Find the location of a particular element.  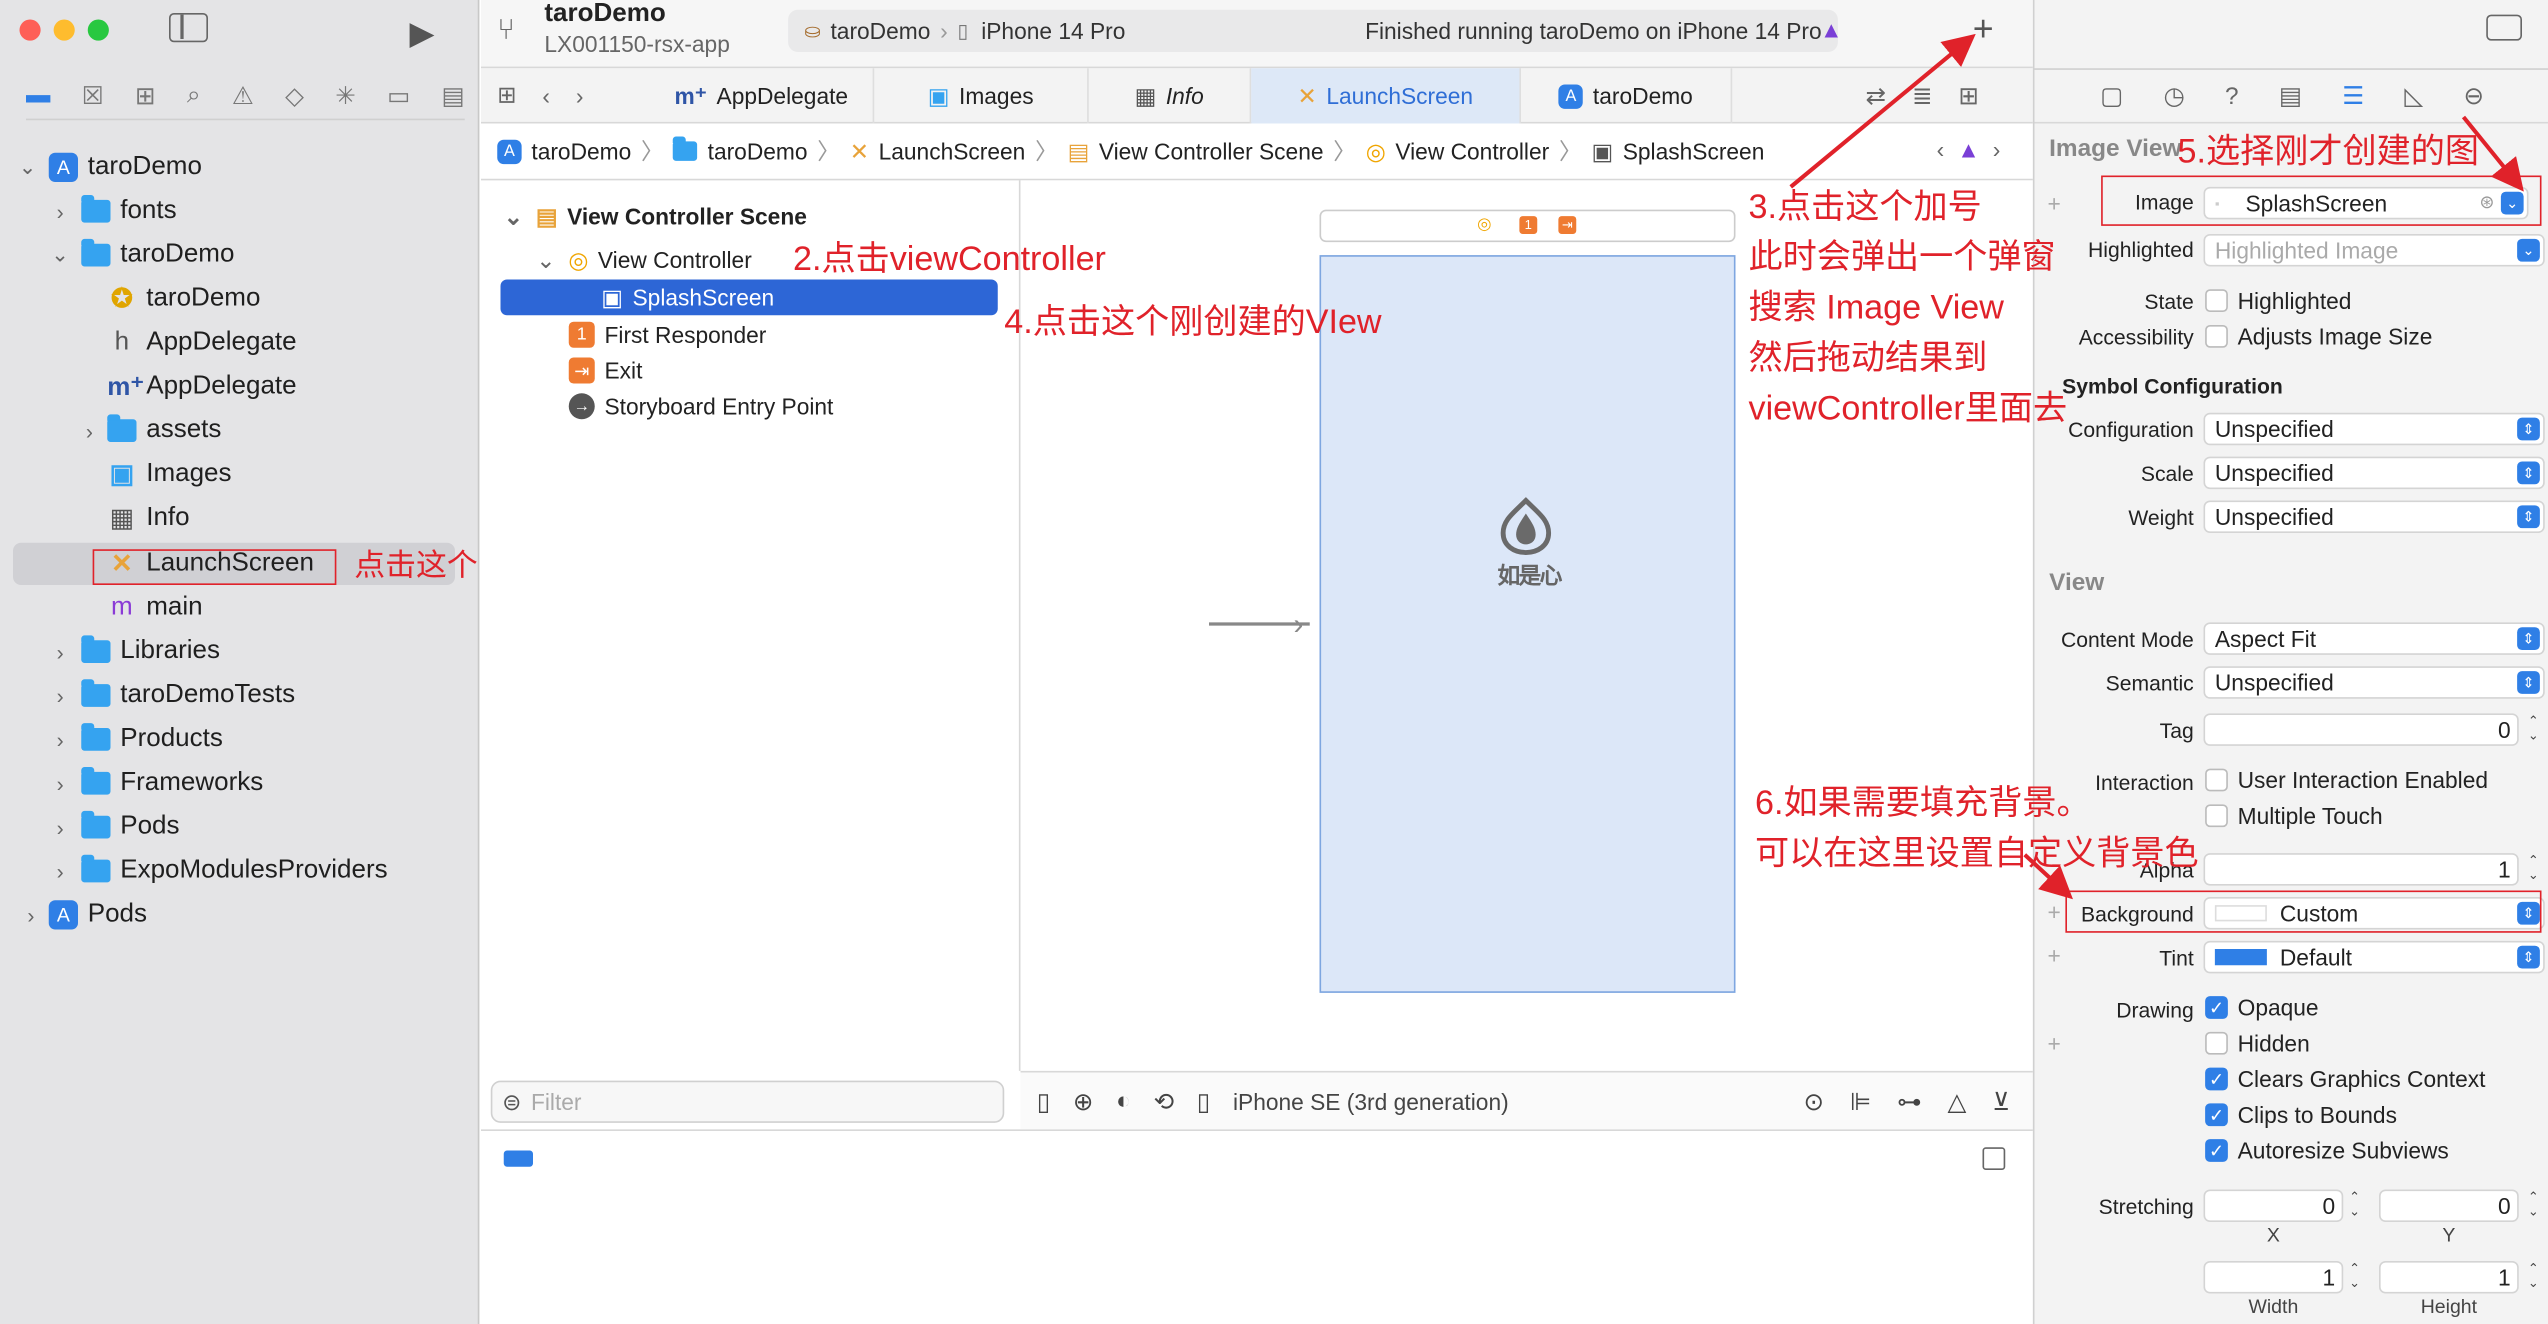

outline-toggle-icon: ▯ is located at coordinates (1043, 1101).